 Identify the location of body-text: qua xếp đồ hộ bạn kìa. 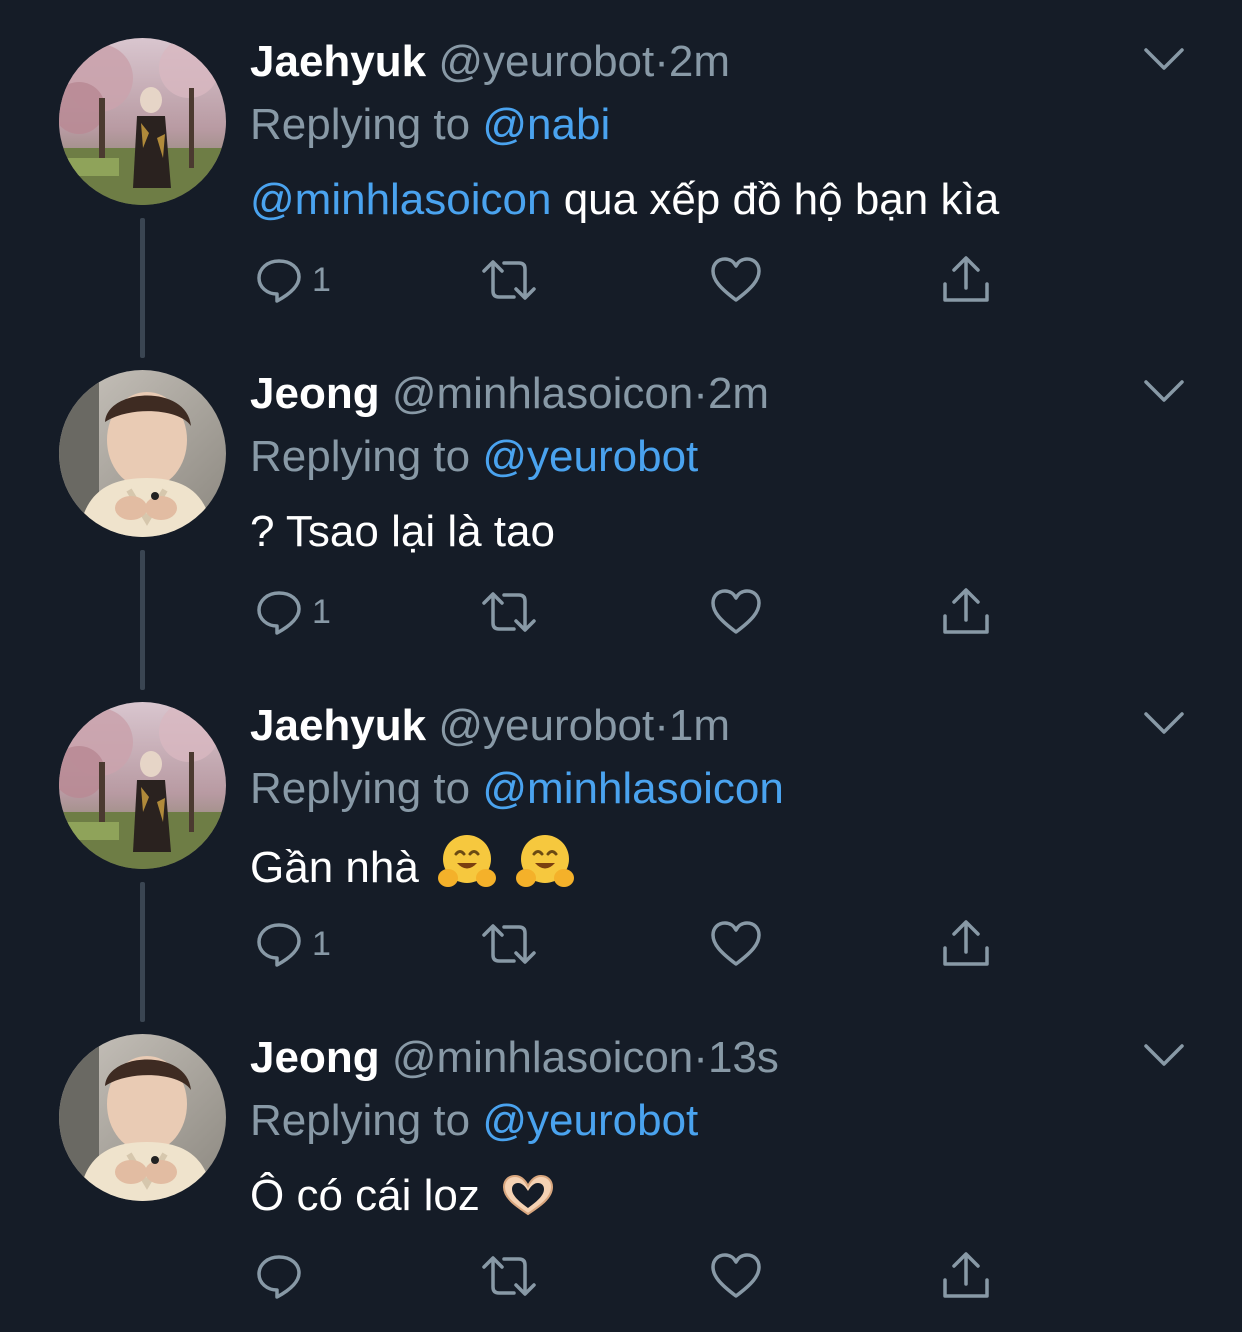
(775, 199).